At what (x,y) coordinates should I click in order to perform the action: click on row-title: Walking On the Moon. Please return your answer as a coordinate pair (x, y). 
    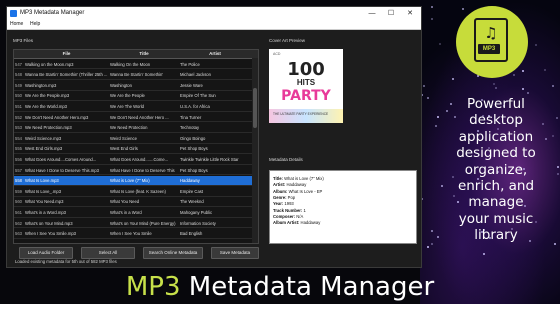
    Looking at the image, I should click on (130, 64).